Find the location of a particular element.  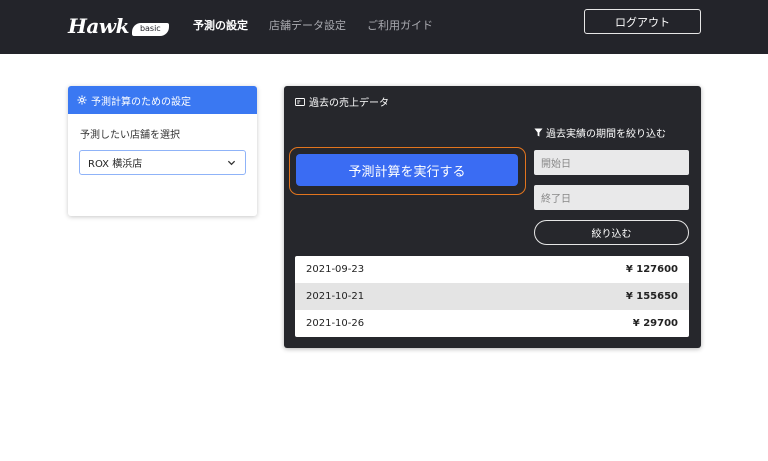

logo-badge: basic is located at coordinates (150, 29).